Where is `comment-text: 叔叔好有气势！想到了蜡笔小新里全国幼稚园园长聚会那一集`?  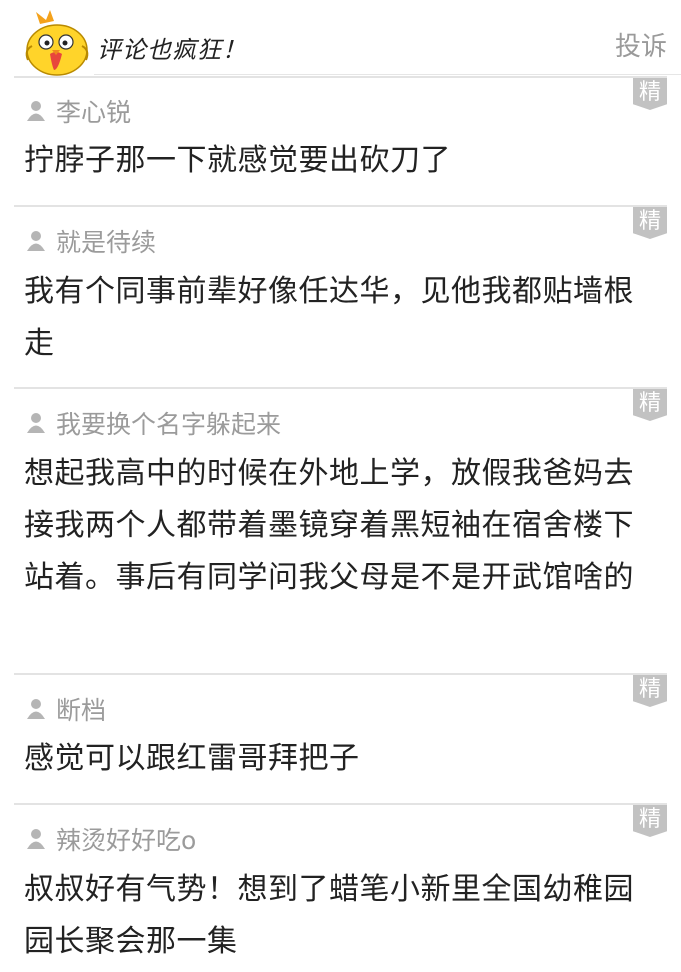
comment-text: 叔叔好有气势！想到了蜡笔小新里全国幼稚园园长聚会那一集 is located at coordinates (329, 915).